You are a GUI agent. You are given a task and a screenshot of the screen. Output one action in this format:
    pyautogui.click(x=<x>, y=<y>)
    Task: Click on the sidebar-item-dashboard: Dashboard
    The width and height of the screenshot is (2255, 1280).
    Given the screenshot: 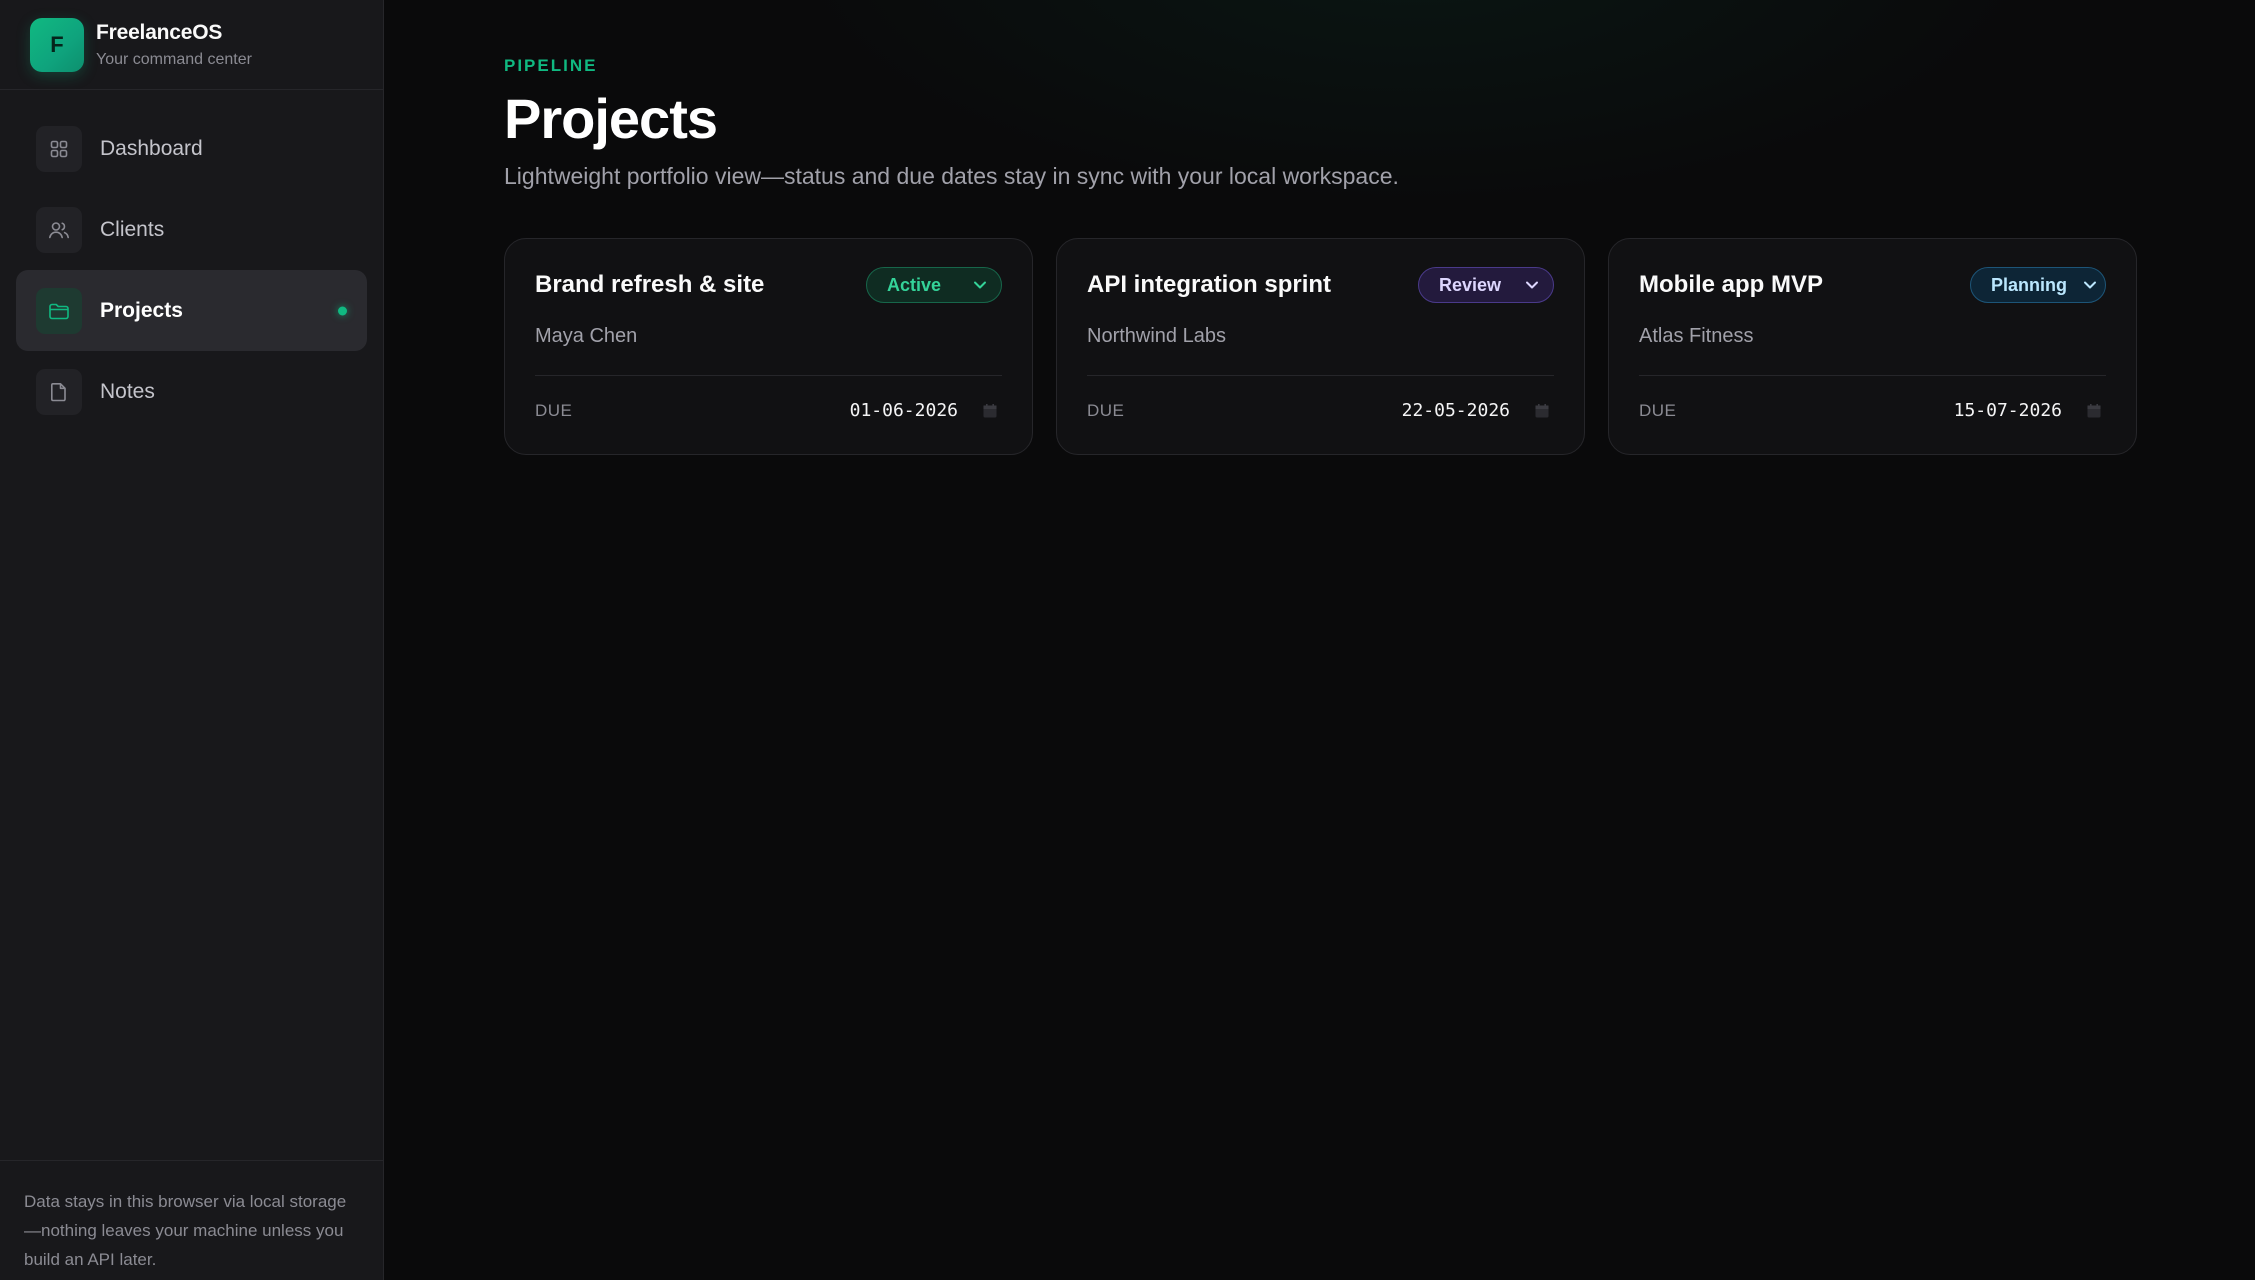 What is the action you would take?
    pyautogui.click(x=191, y=148)
    